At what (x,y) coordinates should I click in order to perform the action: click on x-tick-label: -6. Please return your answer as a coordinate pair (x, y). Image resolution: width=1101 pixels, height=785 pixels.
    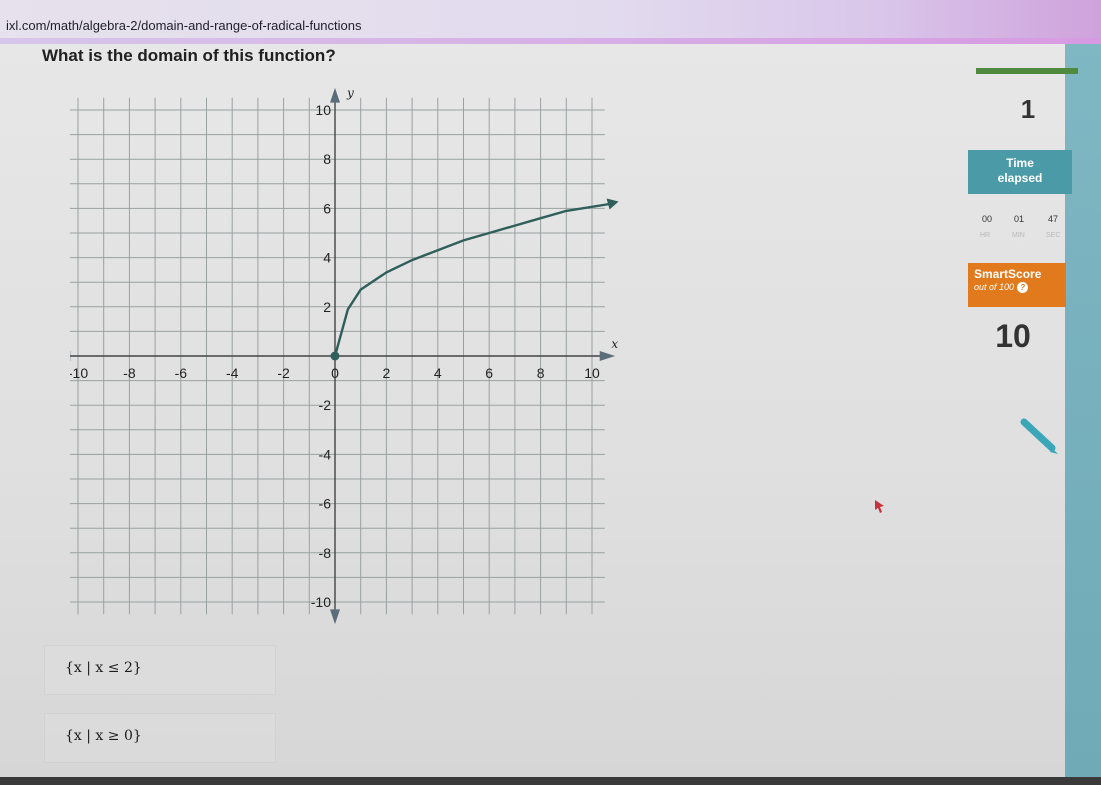
    Looking at the image, I should click on (181, 373).